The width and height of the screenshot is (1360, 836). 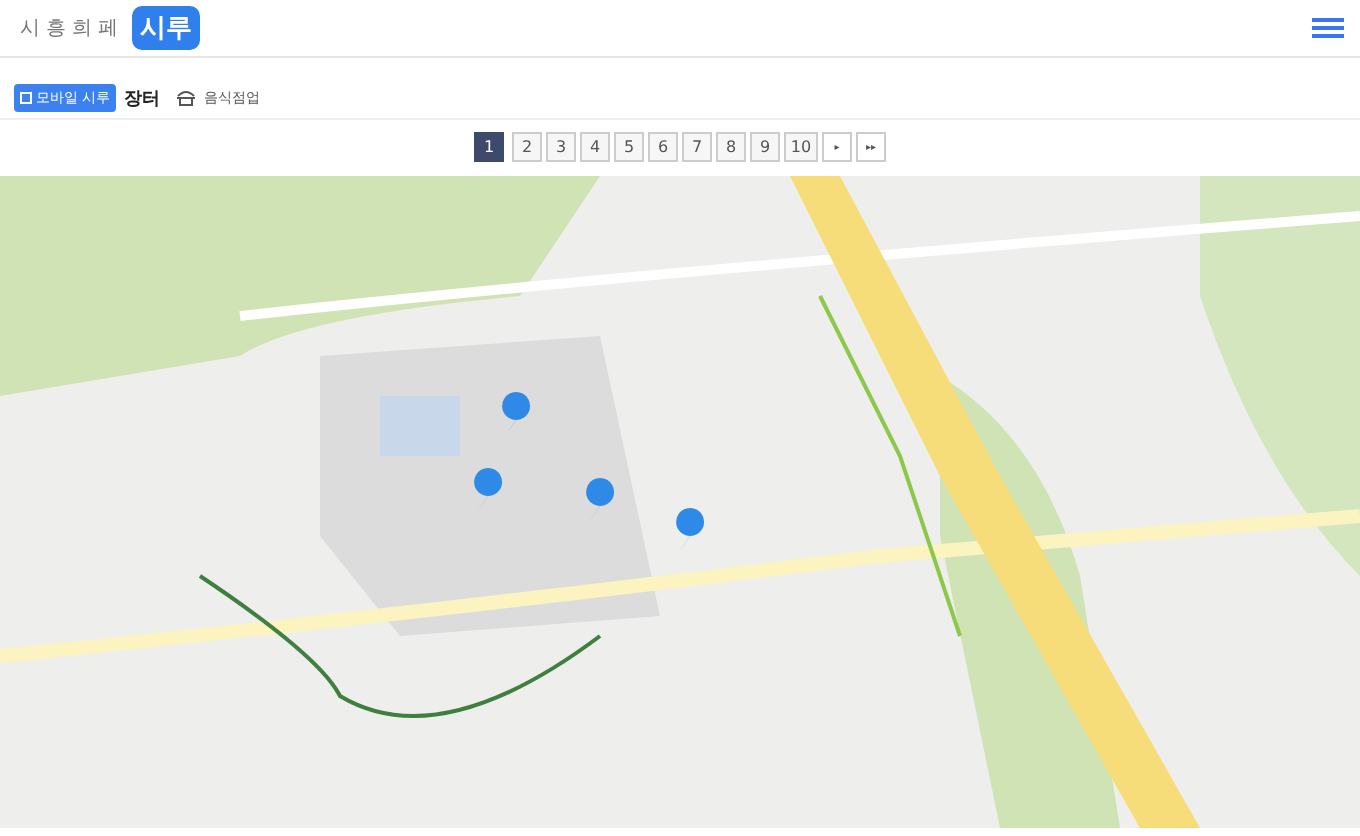 I want to click on page-button: 1, so click(x=489, y=147).